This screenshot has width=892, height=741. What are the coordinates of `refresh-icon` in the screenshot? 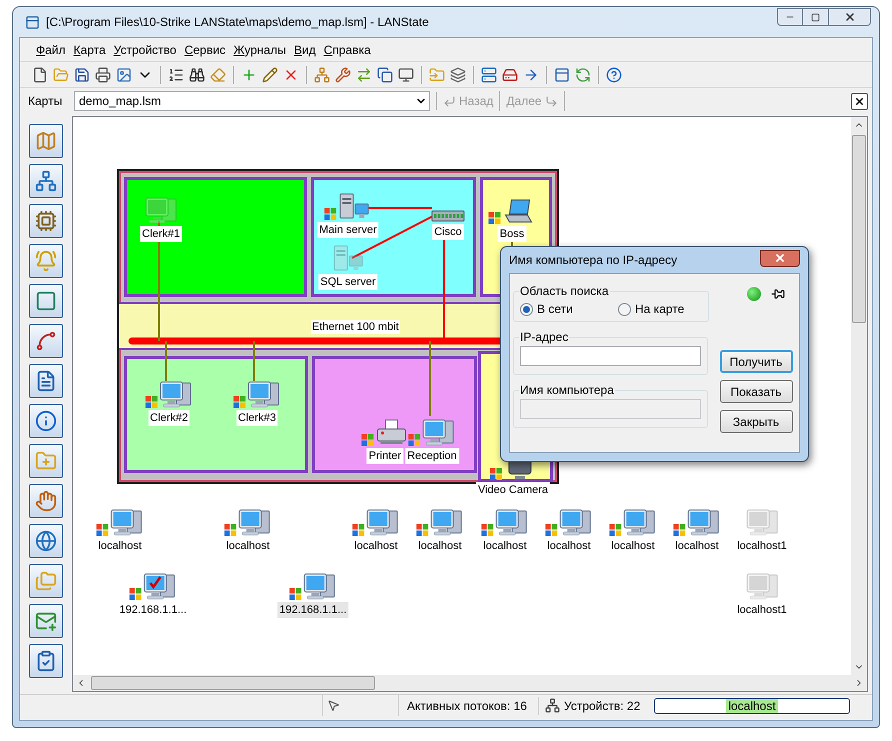 It's located at (583, 74).